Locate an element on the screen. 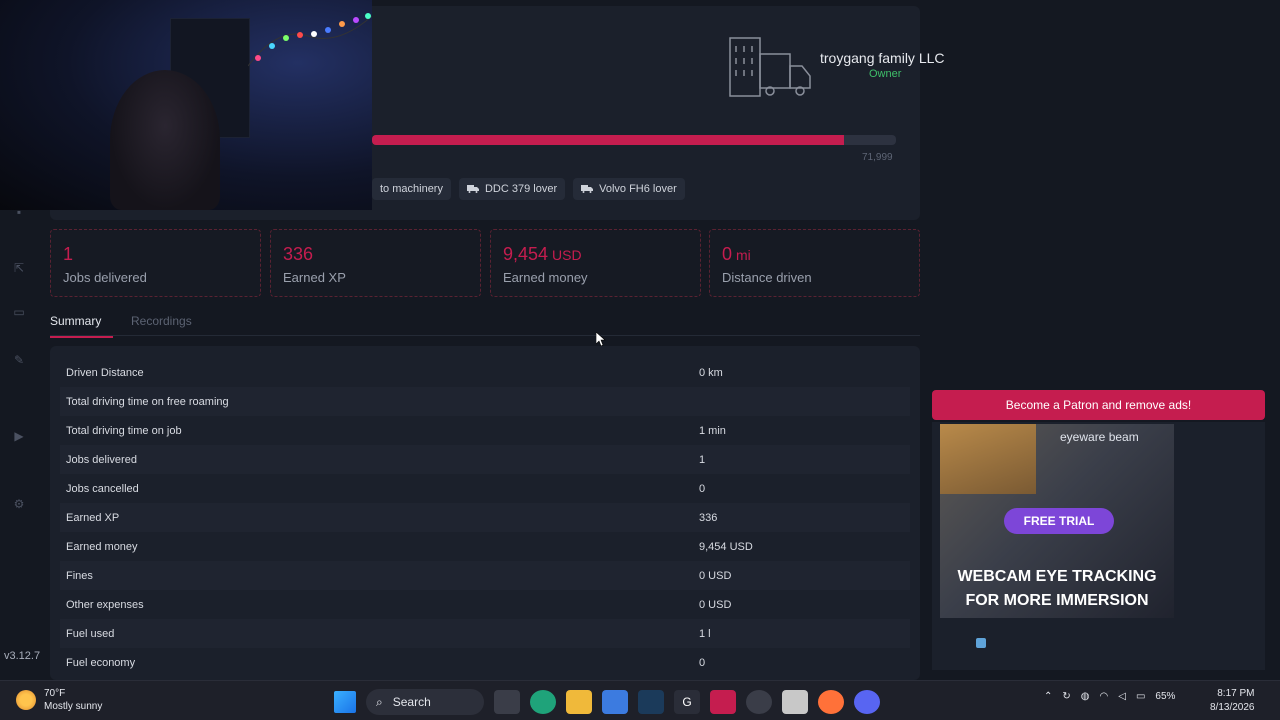 Image resolution: width=1280 pixels, height=720 pixels. row-label: Other expenses is located at coordinates (105, 604).